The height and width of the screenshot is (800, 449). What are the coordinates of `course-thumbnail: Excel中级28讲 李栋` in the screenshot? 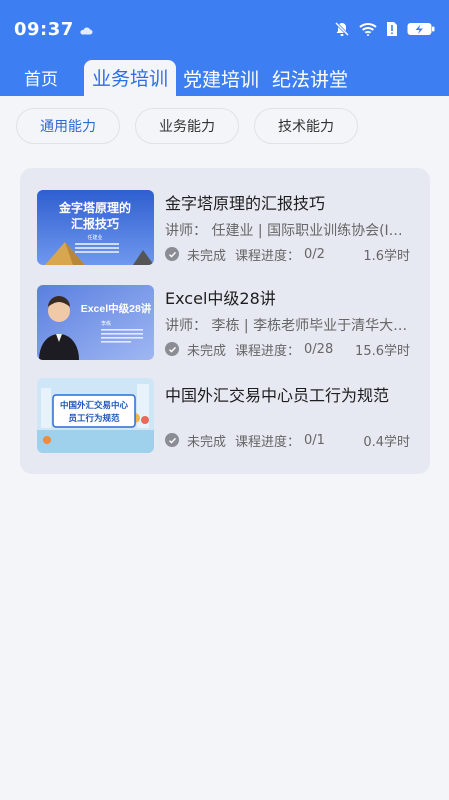 It's located at (95, 322).